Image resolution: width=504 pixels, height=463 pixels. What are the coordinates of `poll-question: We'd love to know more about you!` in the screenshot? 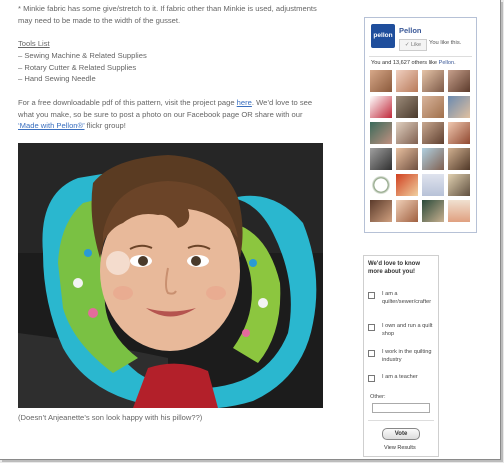 It's located at (394, 268).